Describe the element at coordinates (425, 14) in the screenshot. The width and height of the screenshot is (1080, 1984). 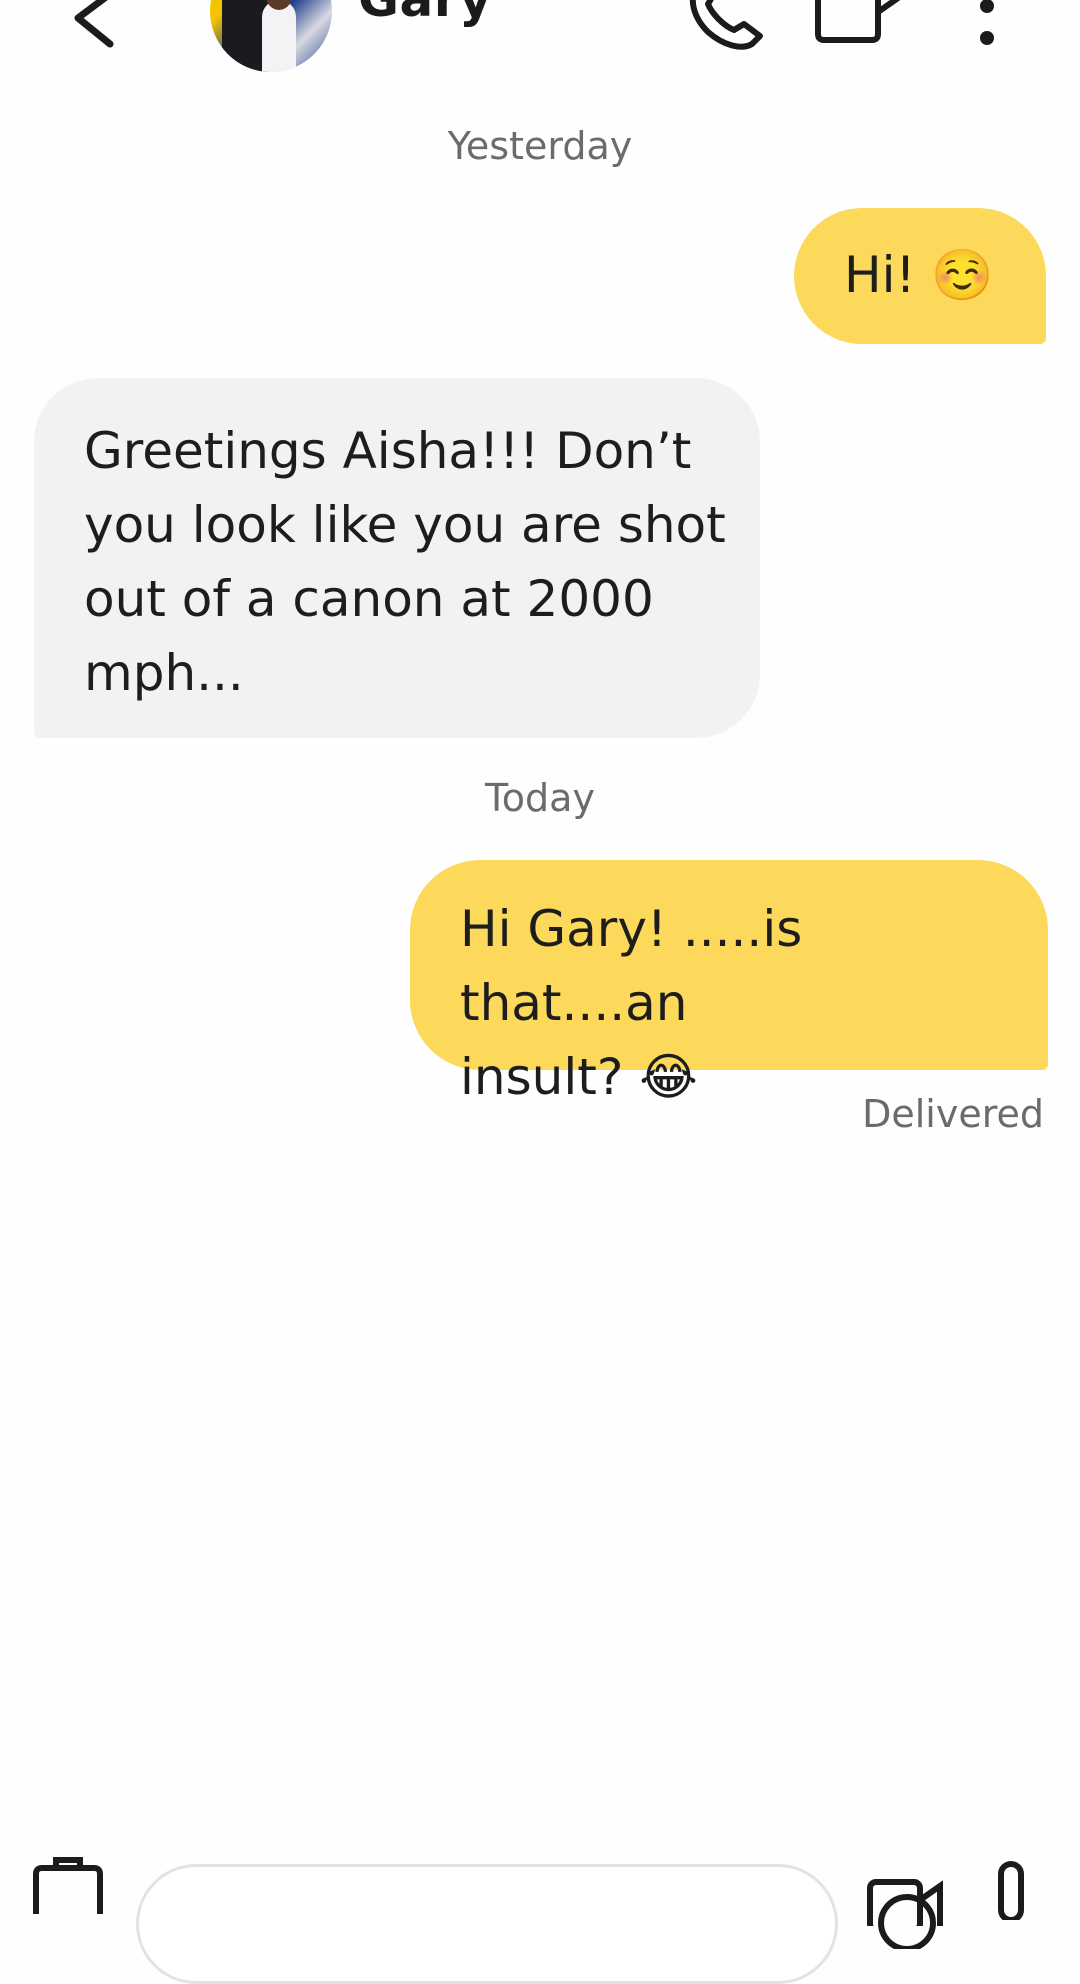
I see `contact-name: Gary` at that location.